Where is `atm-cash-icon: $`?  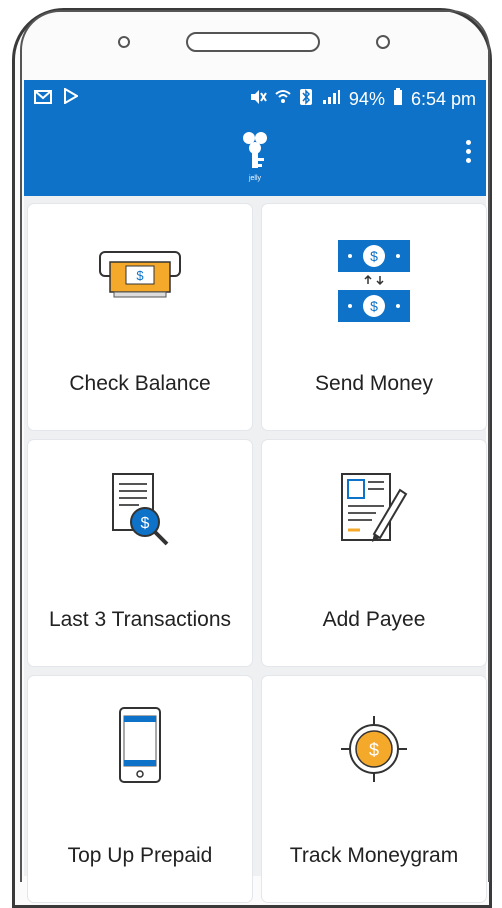
atm-cash-icon: $ is located at coordinates (140, 274).